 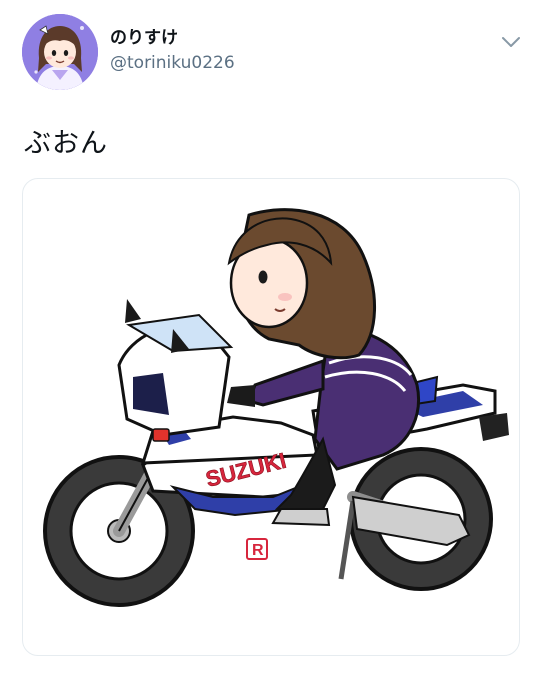 What do you see at coordinates (172, 63) in the screenshot?
I see `user-handle: @toriniku0226` at bounding box center [172, 63].